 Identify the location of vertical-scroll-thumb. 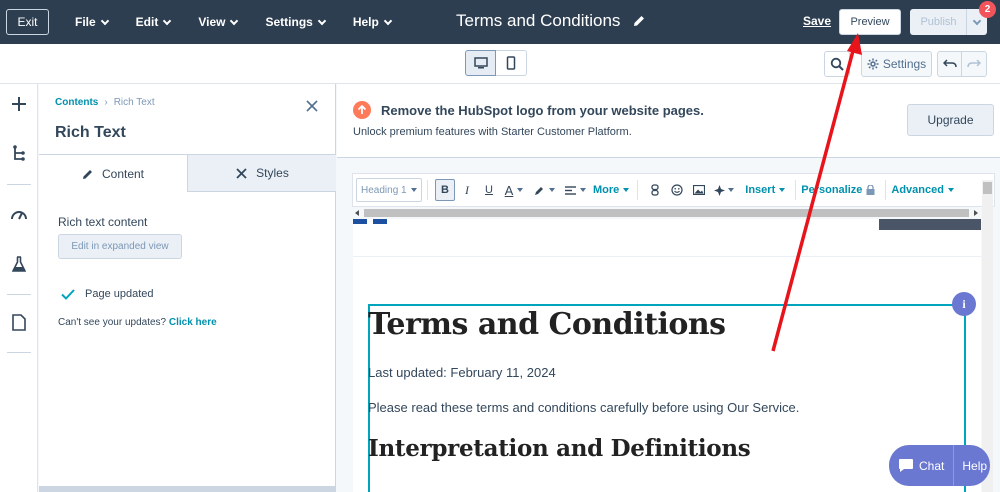
(987, 188).